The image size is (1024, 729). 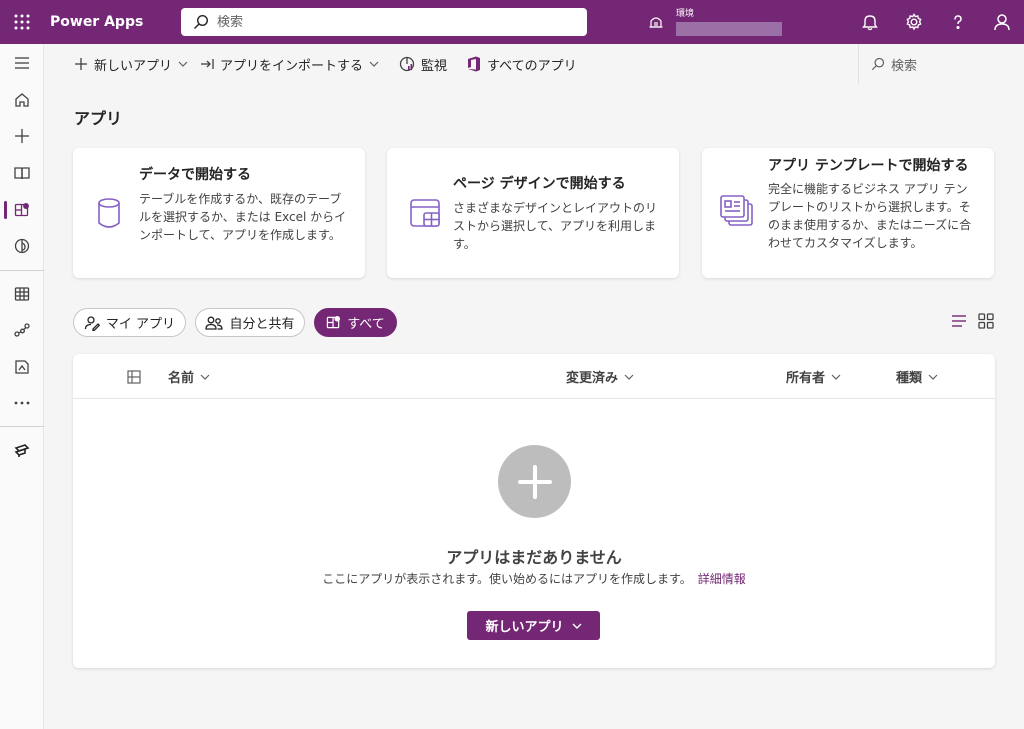 What do you see at coordinates (474, 64) in the screenshot?
I see `office-icon` at bounding box center [474, 64].